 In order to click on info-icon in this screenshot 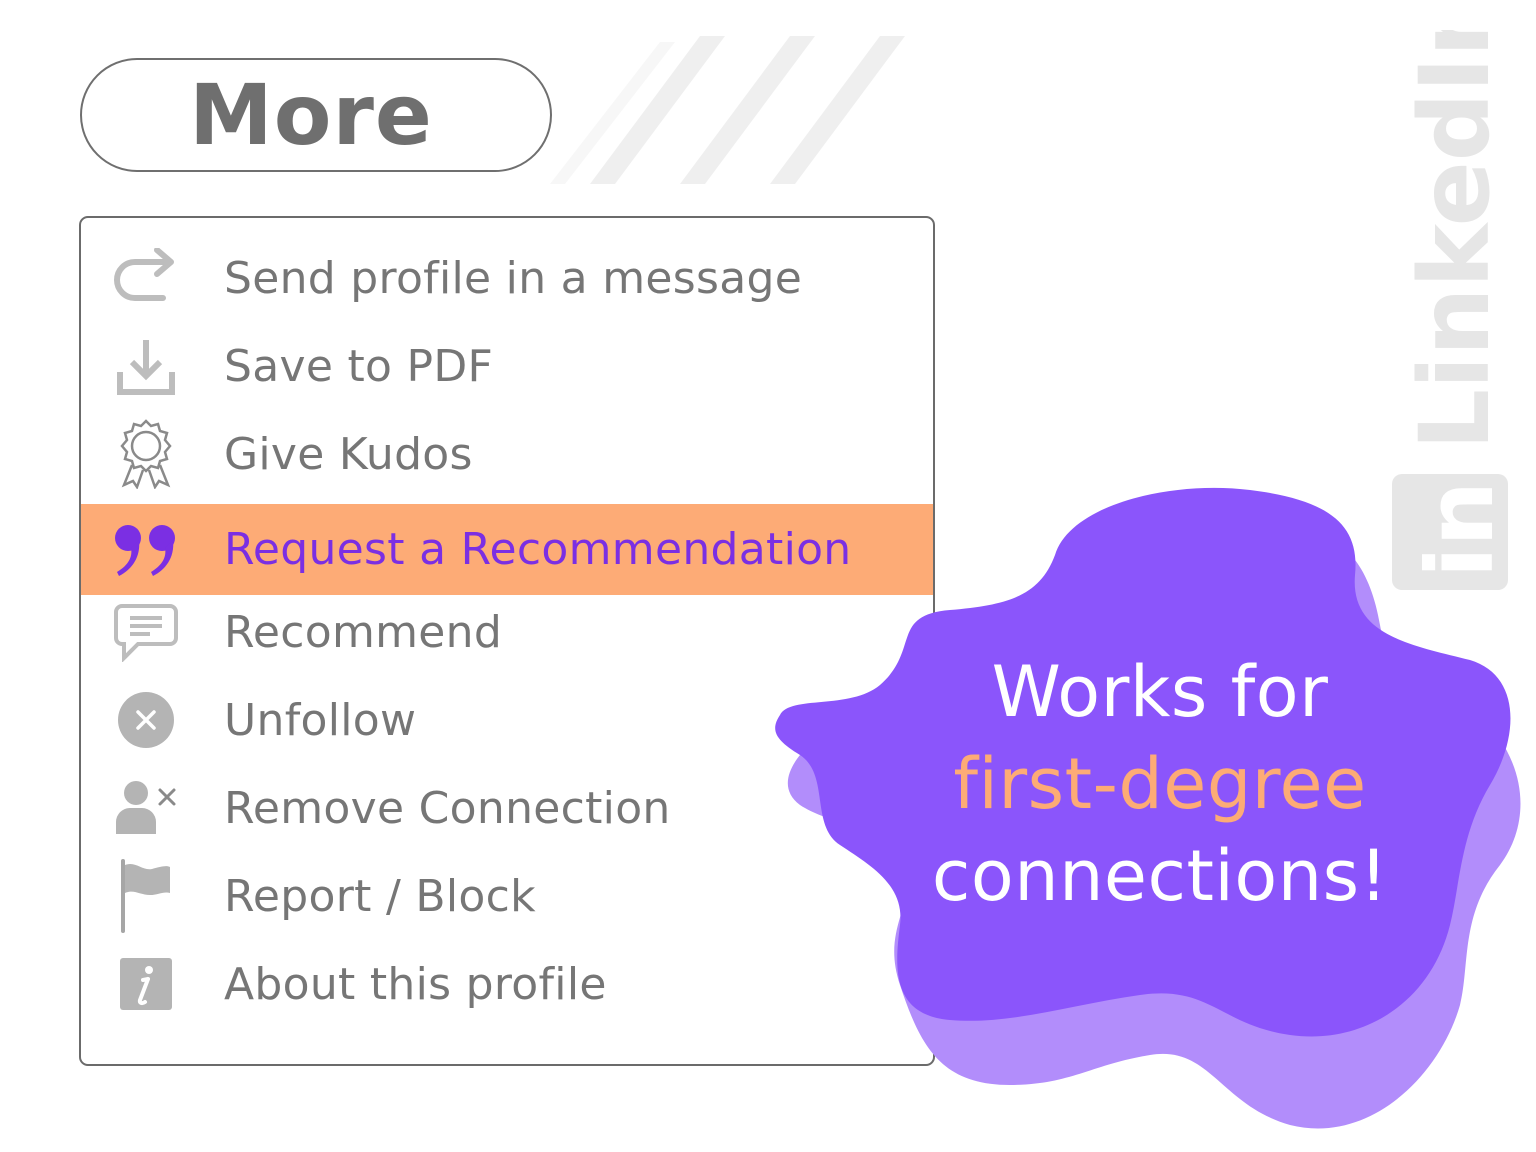, I will do `click(146, 984)`.